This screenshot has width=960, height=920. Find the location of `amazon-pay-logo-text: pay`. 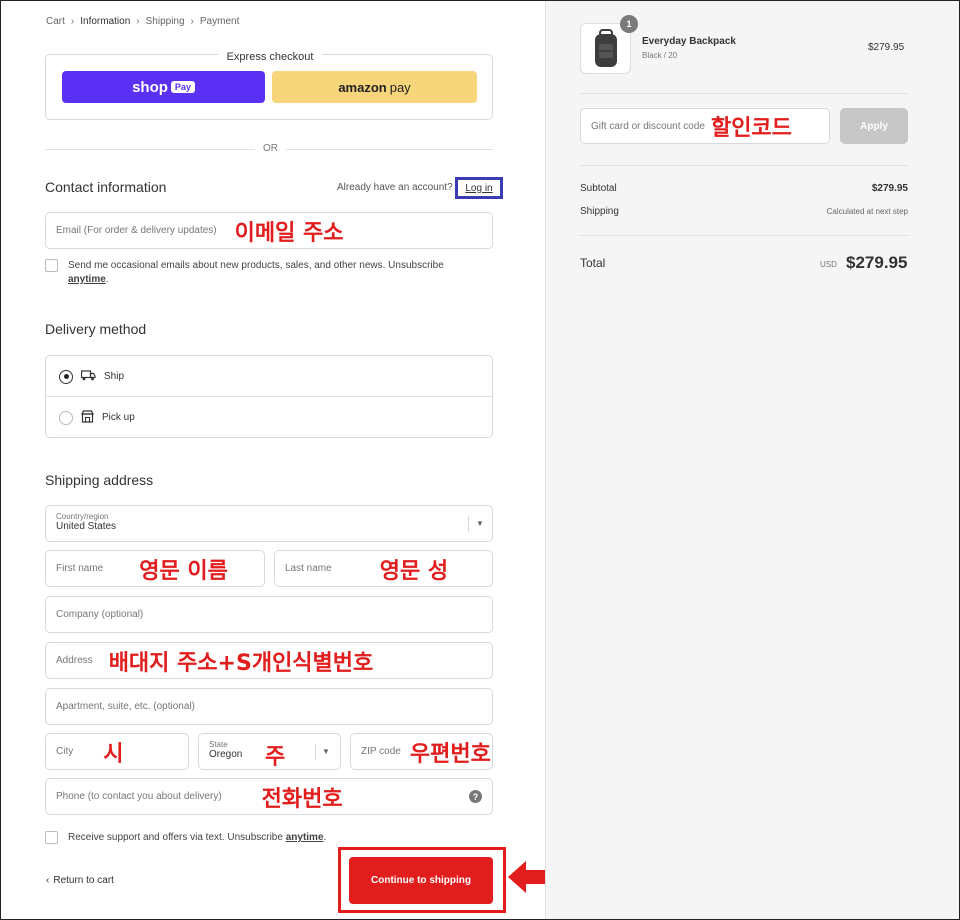

amazon-pay-logo-text: pay is located at coordinates (400, 87).